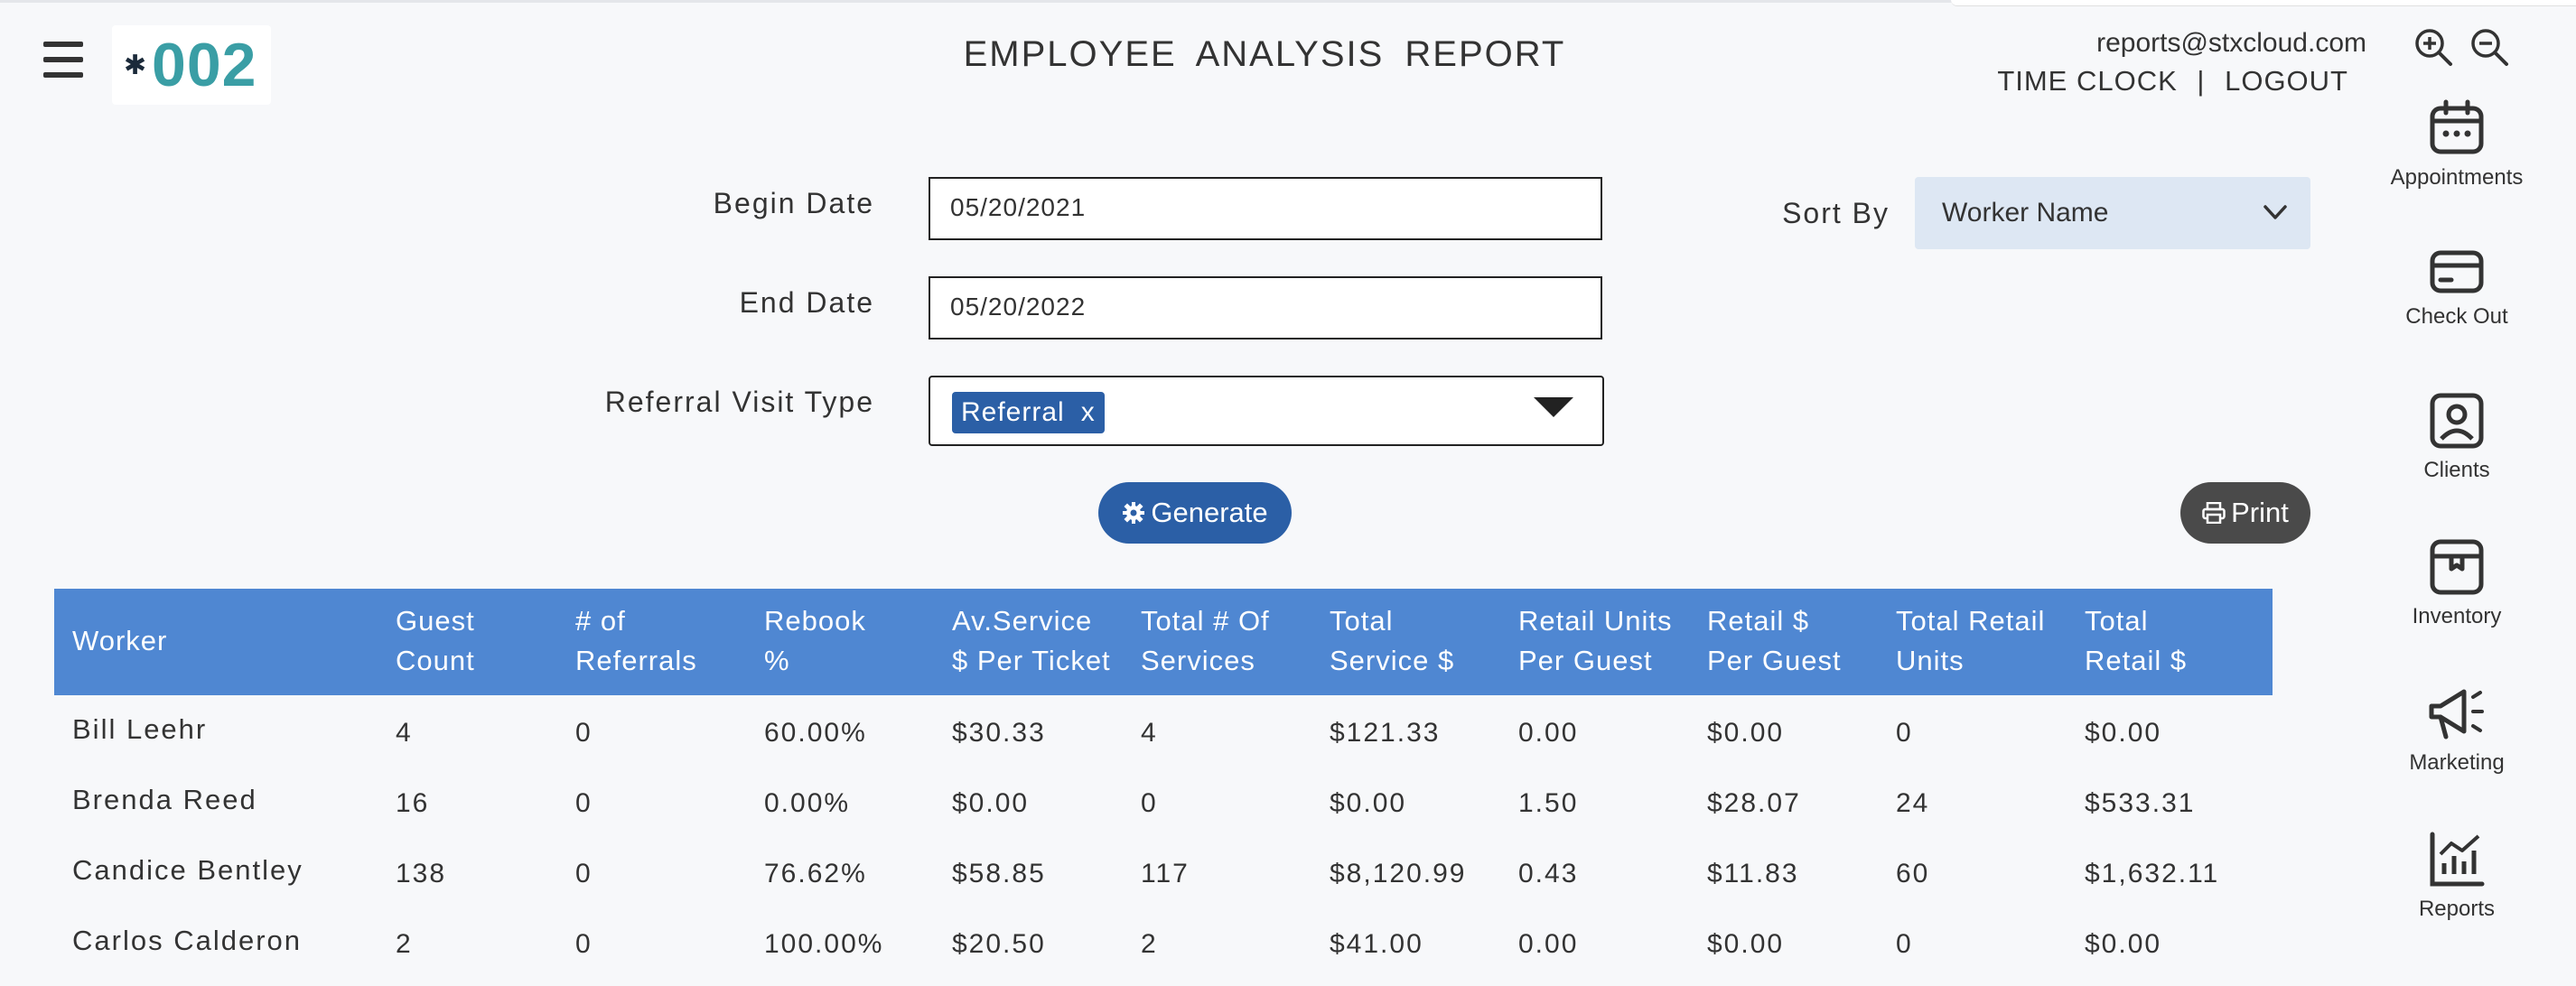  What do you see at coordinates (2275, 212) in the screenshot?
I see `chevron-down-icon` at bounding box center [2275, 212].